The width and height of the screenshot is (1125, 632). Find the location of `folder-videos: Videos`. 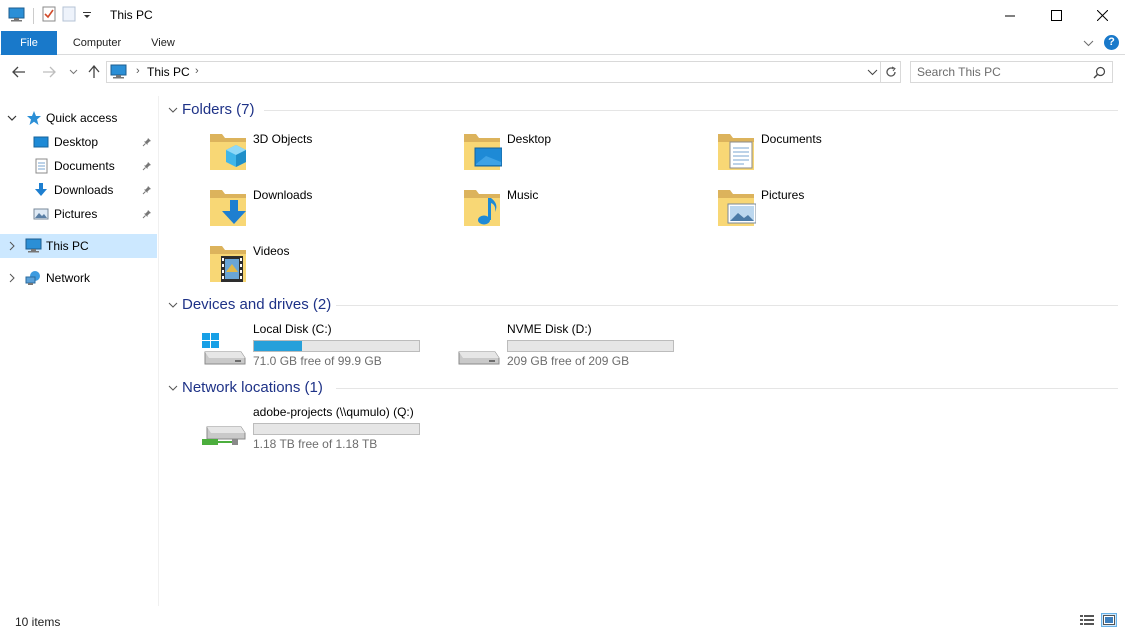

folder-videos: Videos is located at coordinates (328, 265).